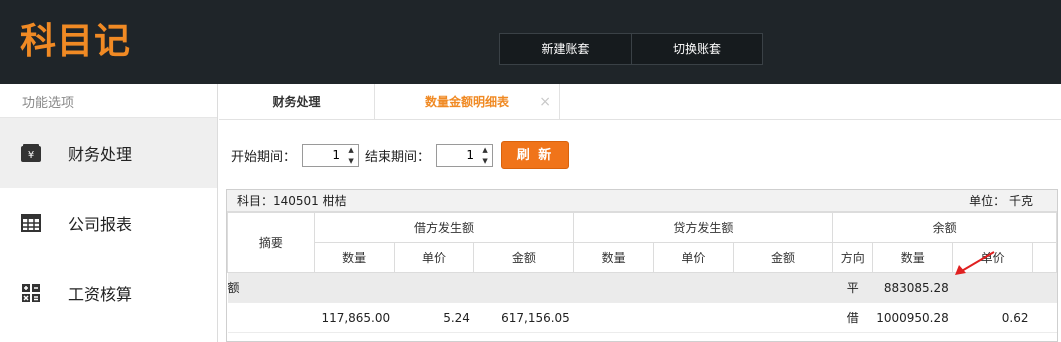  I want to click on tab-label: 财务处理, so click(296, 102).